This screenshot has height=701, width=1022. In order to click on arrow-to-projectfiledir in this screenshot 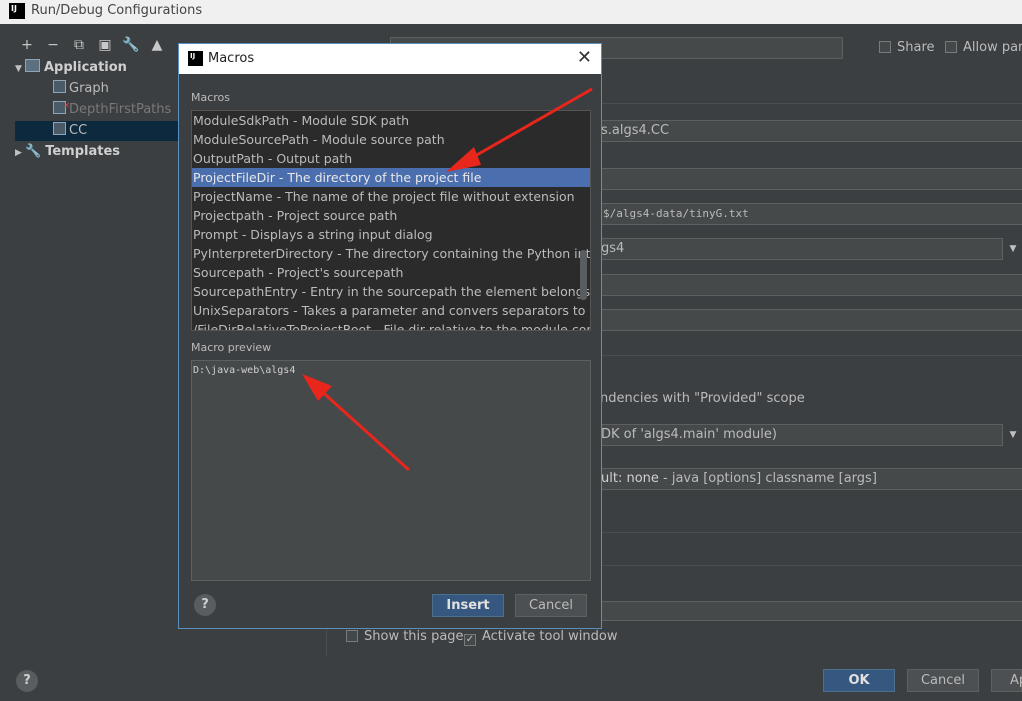, I will do `click(519, 129)`.